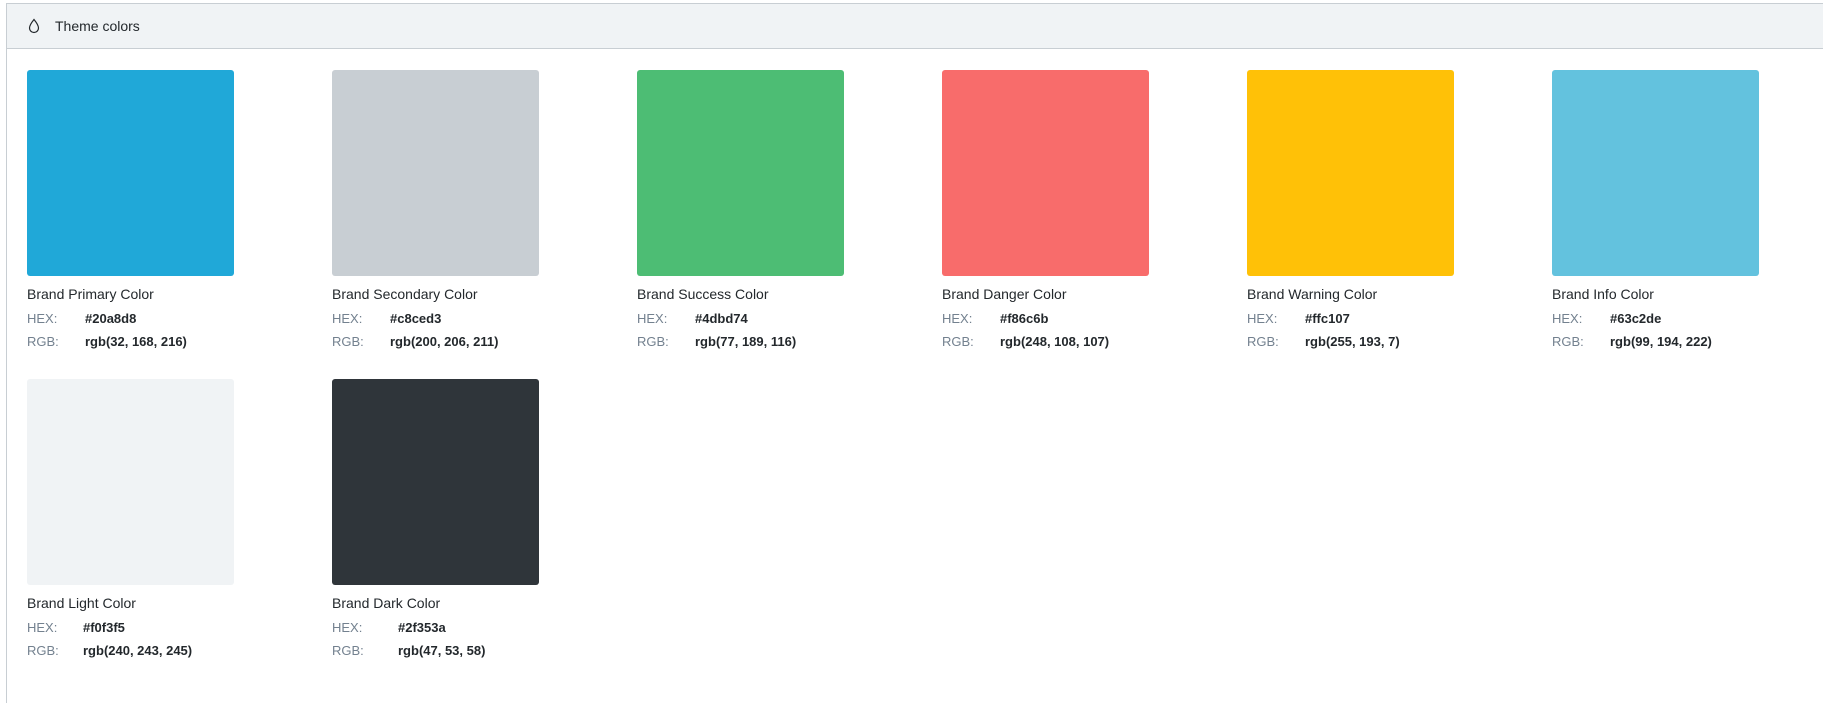 The image size is (1823, 703). Describe the element at coordinates (81, 603) in the screenshot. I see `color-name: Brand Light Color` at that location.